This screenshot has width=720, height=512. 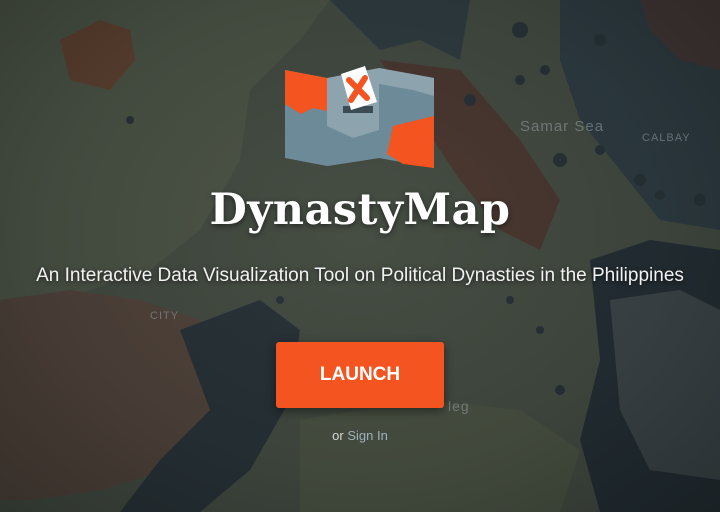 I want to click on map-label-samar-sea: Samar Sea, so click(x=562, y=126).